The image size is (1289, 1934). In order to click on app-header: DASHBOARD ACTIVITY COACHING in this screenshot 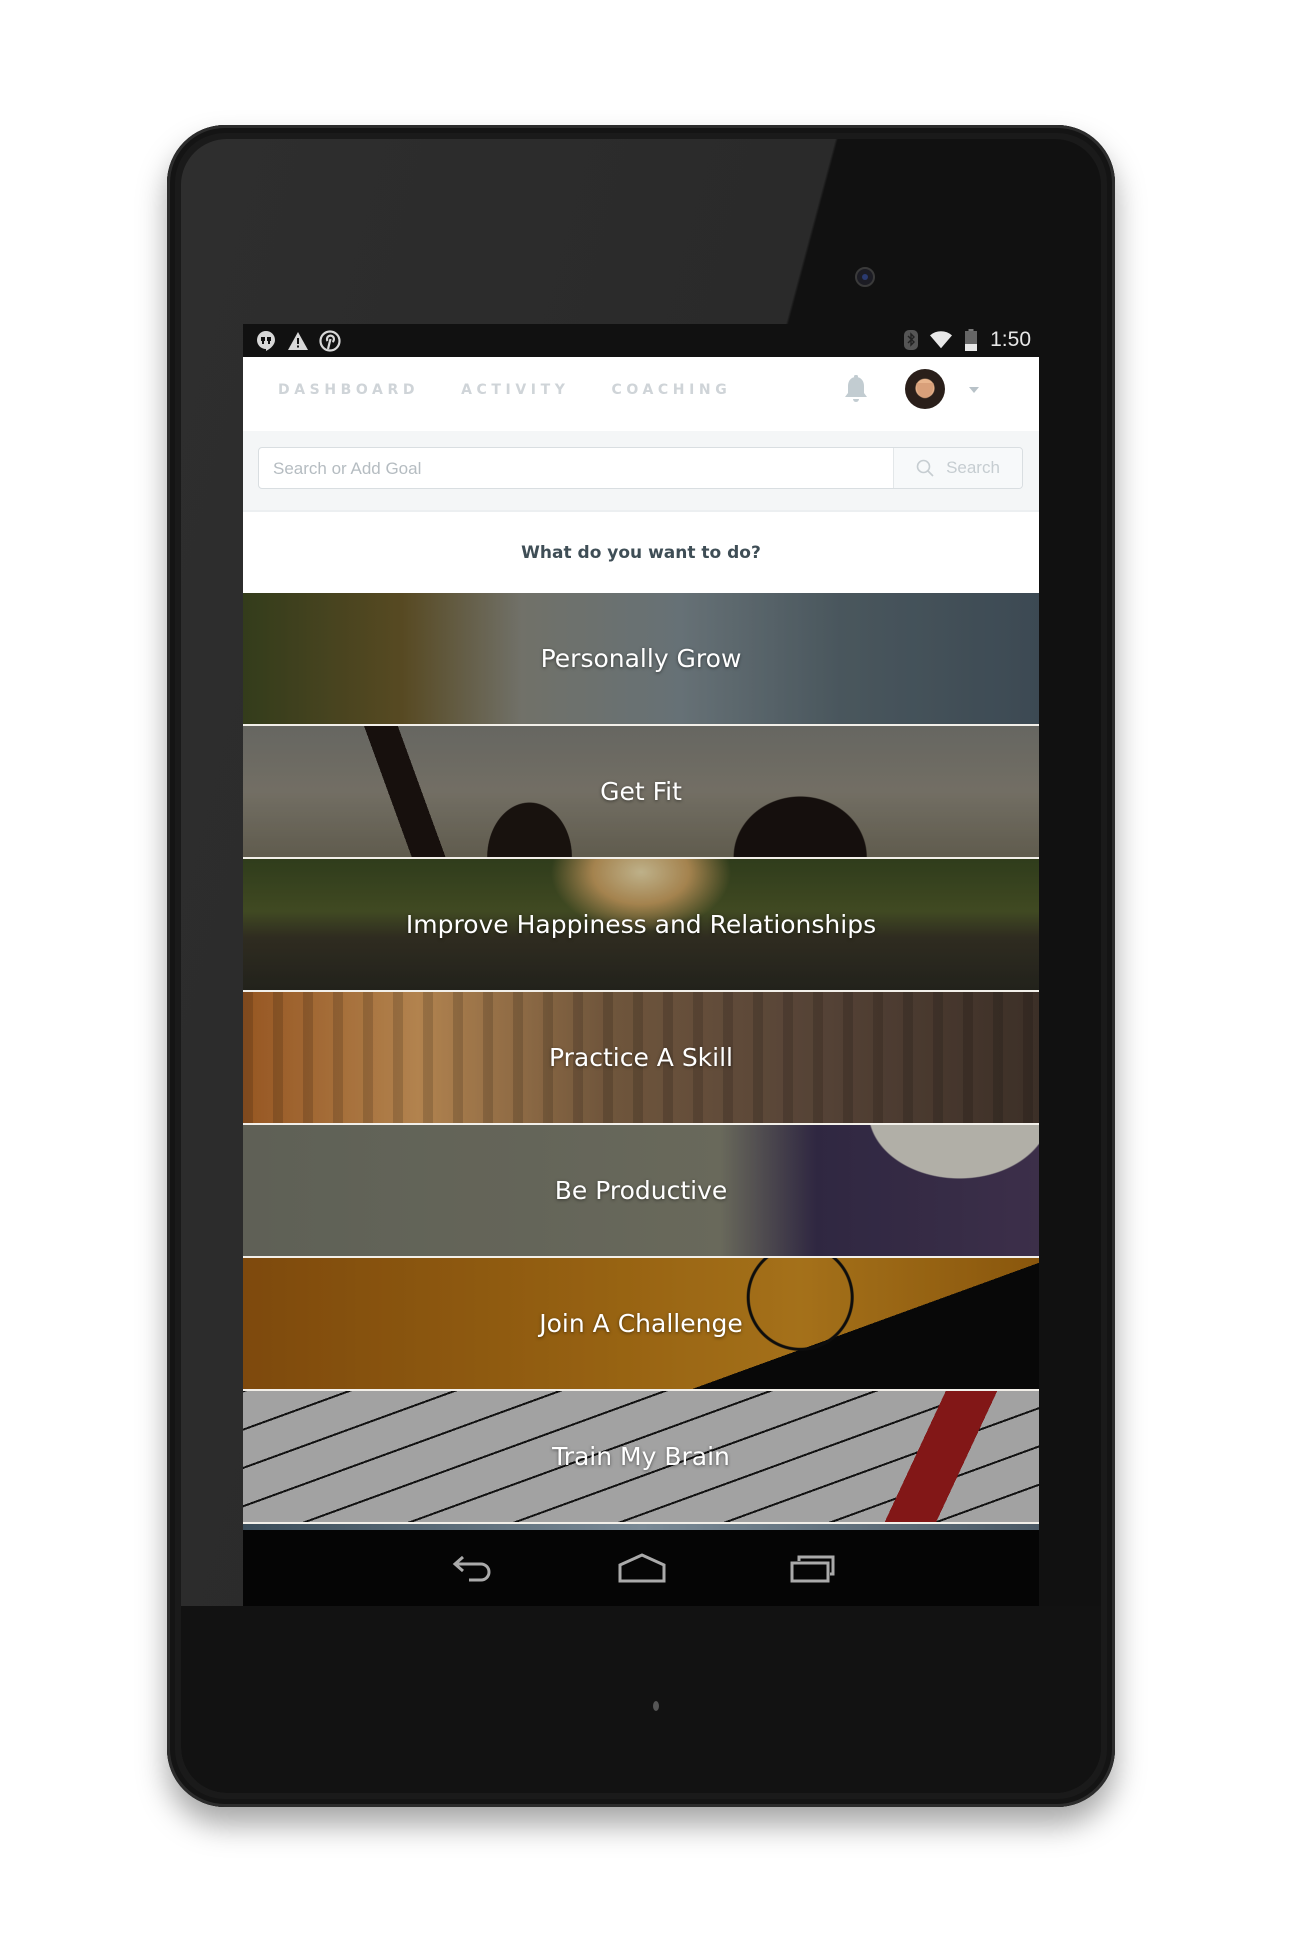, I will do `click(641, 394)`.